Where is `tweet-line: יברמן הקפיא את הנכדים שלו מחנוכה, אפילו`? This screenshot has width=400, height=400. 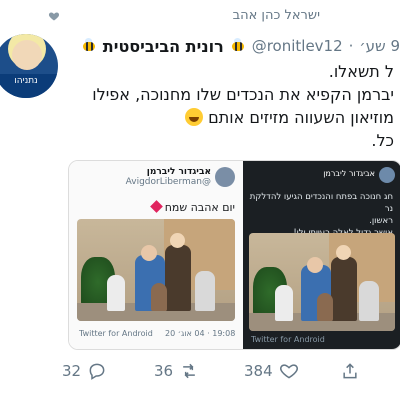 tweet-line: יברמן הקפיא את הנכדים שלו מחנוכה, אפילו is located at coordinates (243, 94).